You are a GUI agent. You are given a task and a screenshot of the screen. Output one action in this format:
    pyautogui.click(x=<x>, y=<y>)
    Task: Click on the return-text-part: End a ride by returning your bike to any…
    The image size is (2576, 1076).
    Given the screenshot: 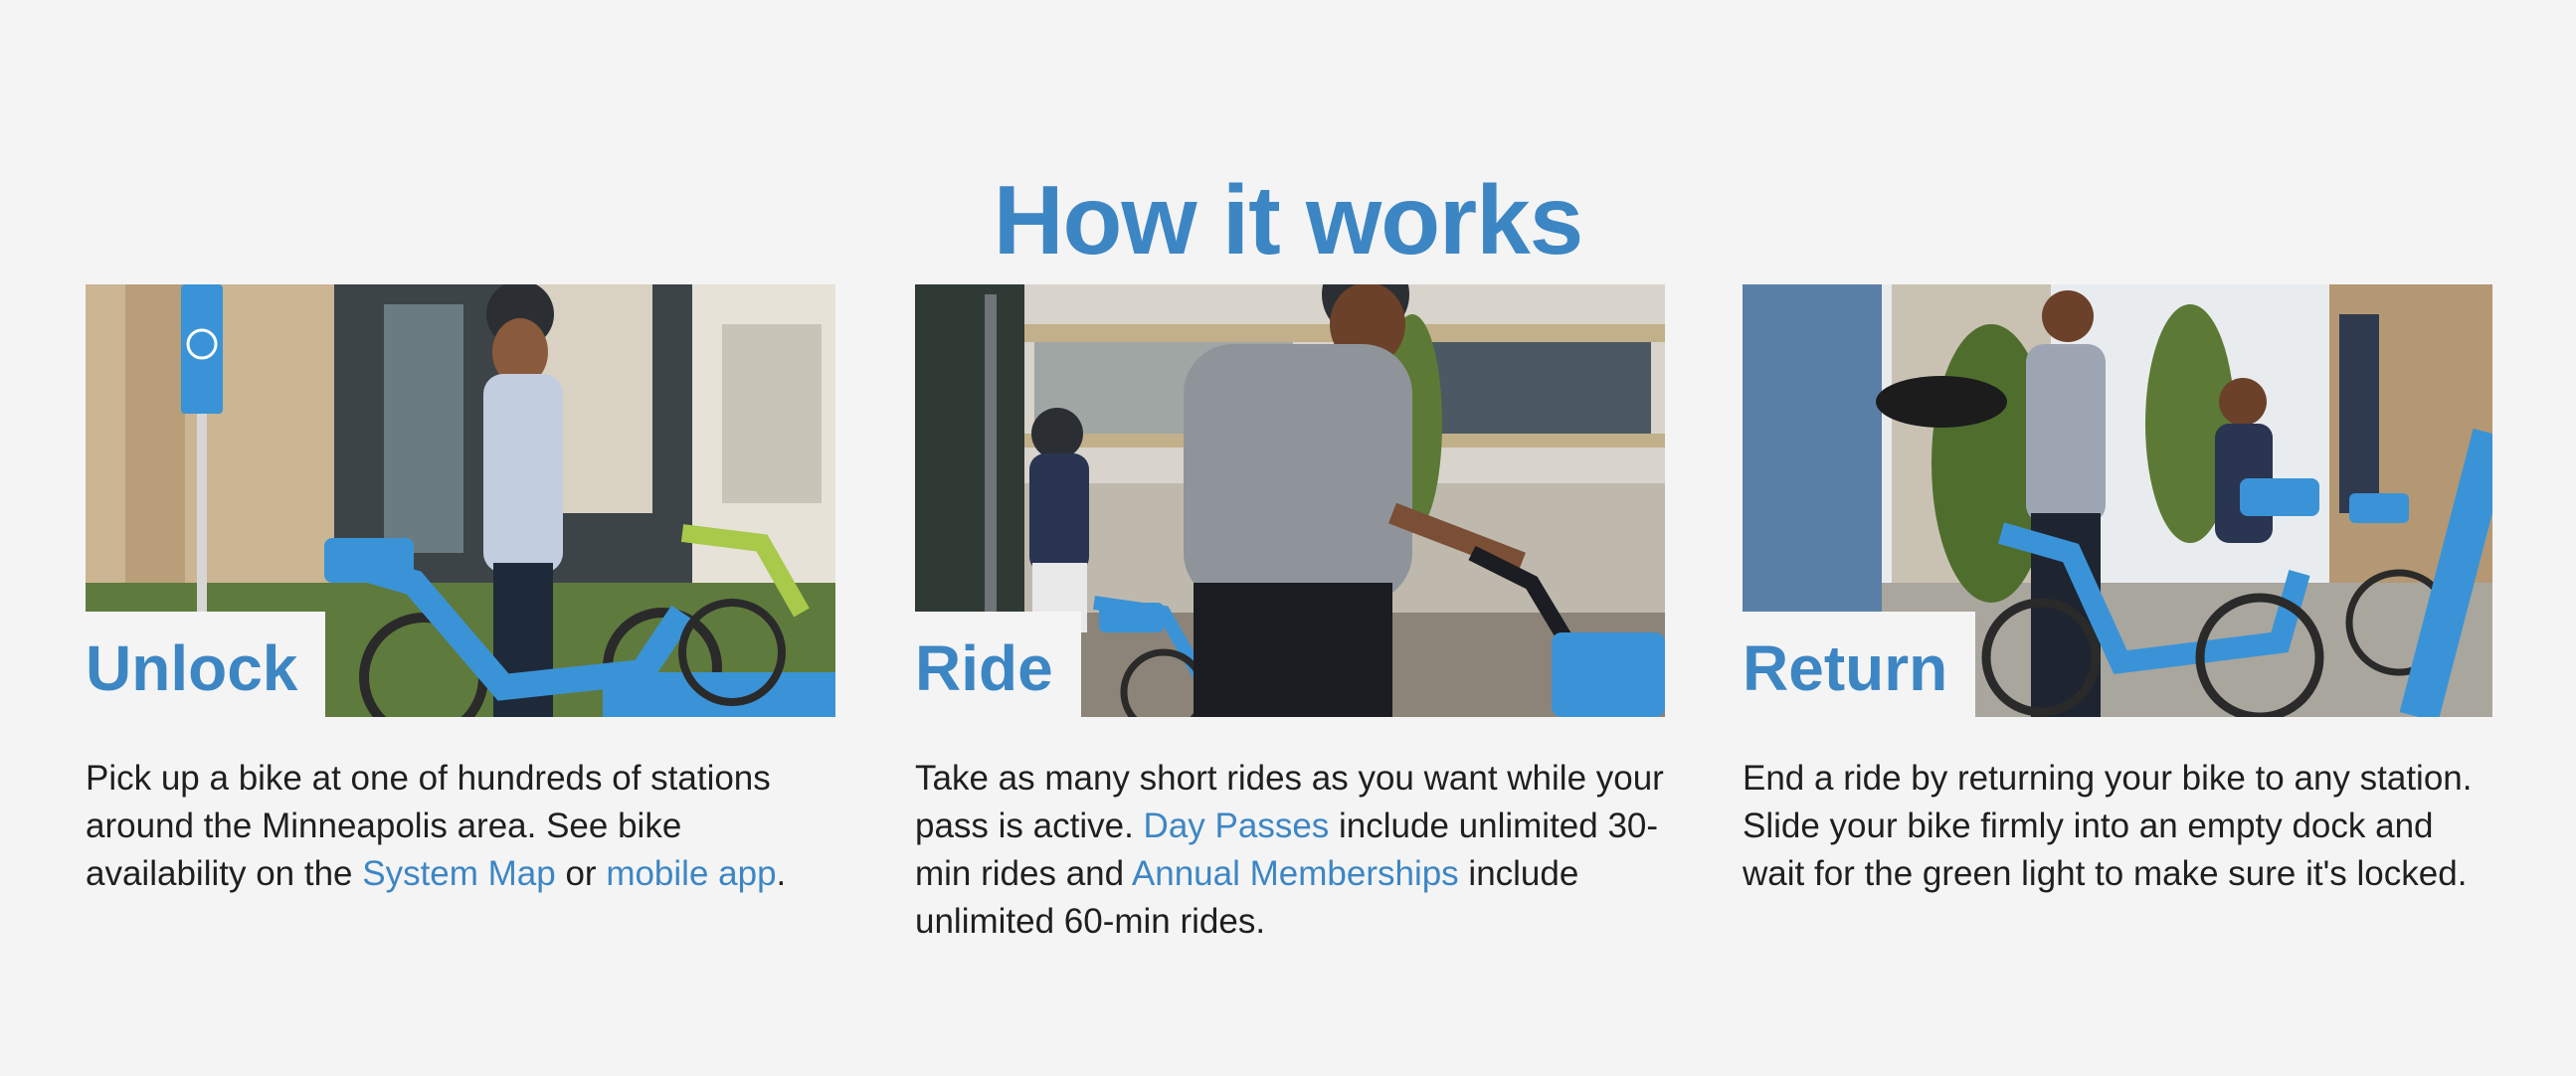 What is the action you would take?
    pyautogui.click(x=2108, y=826)
    